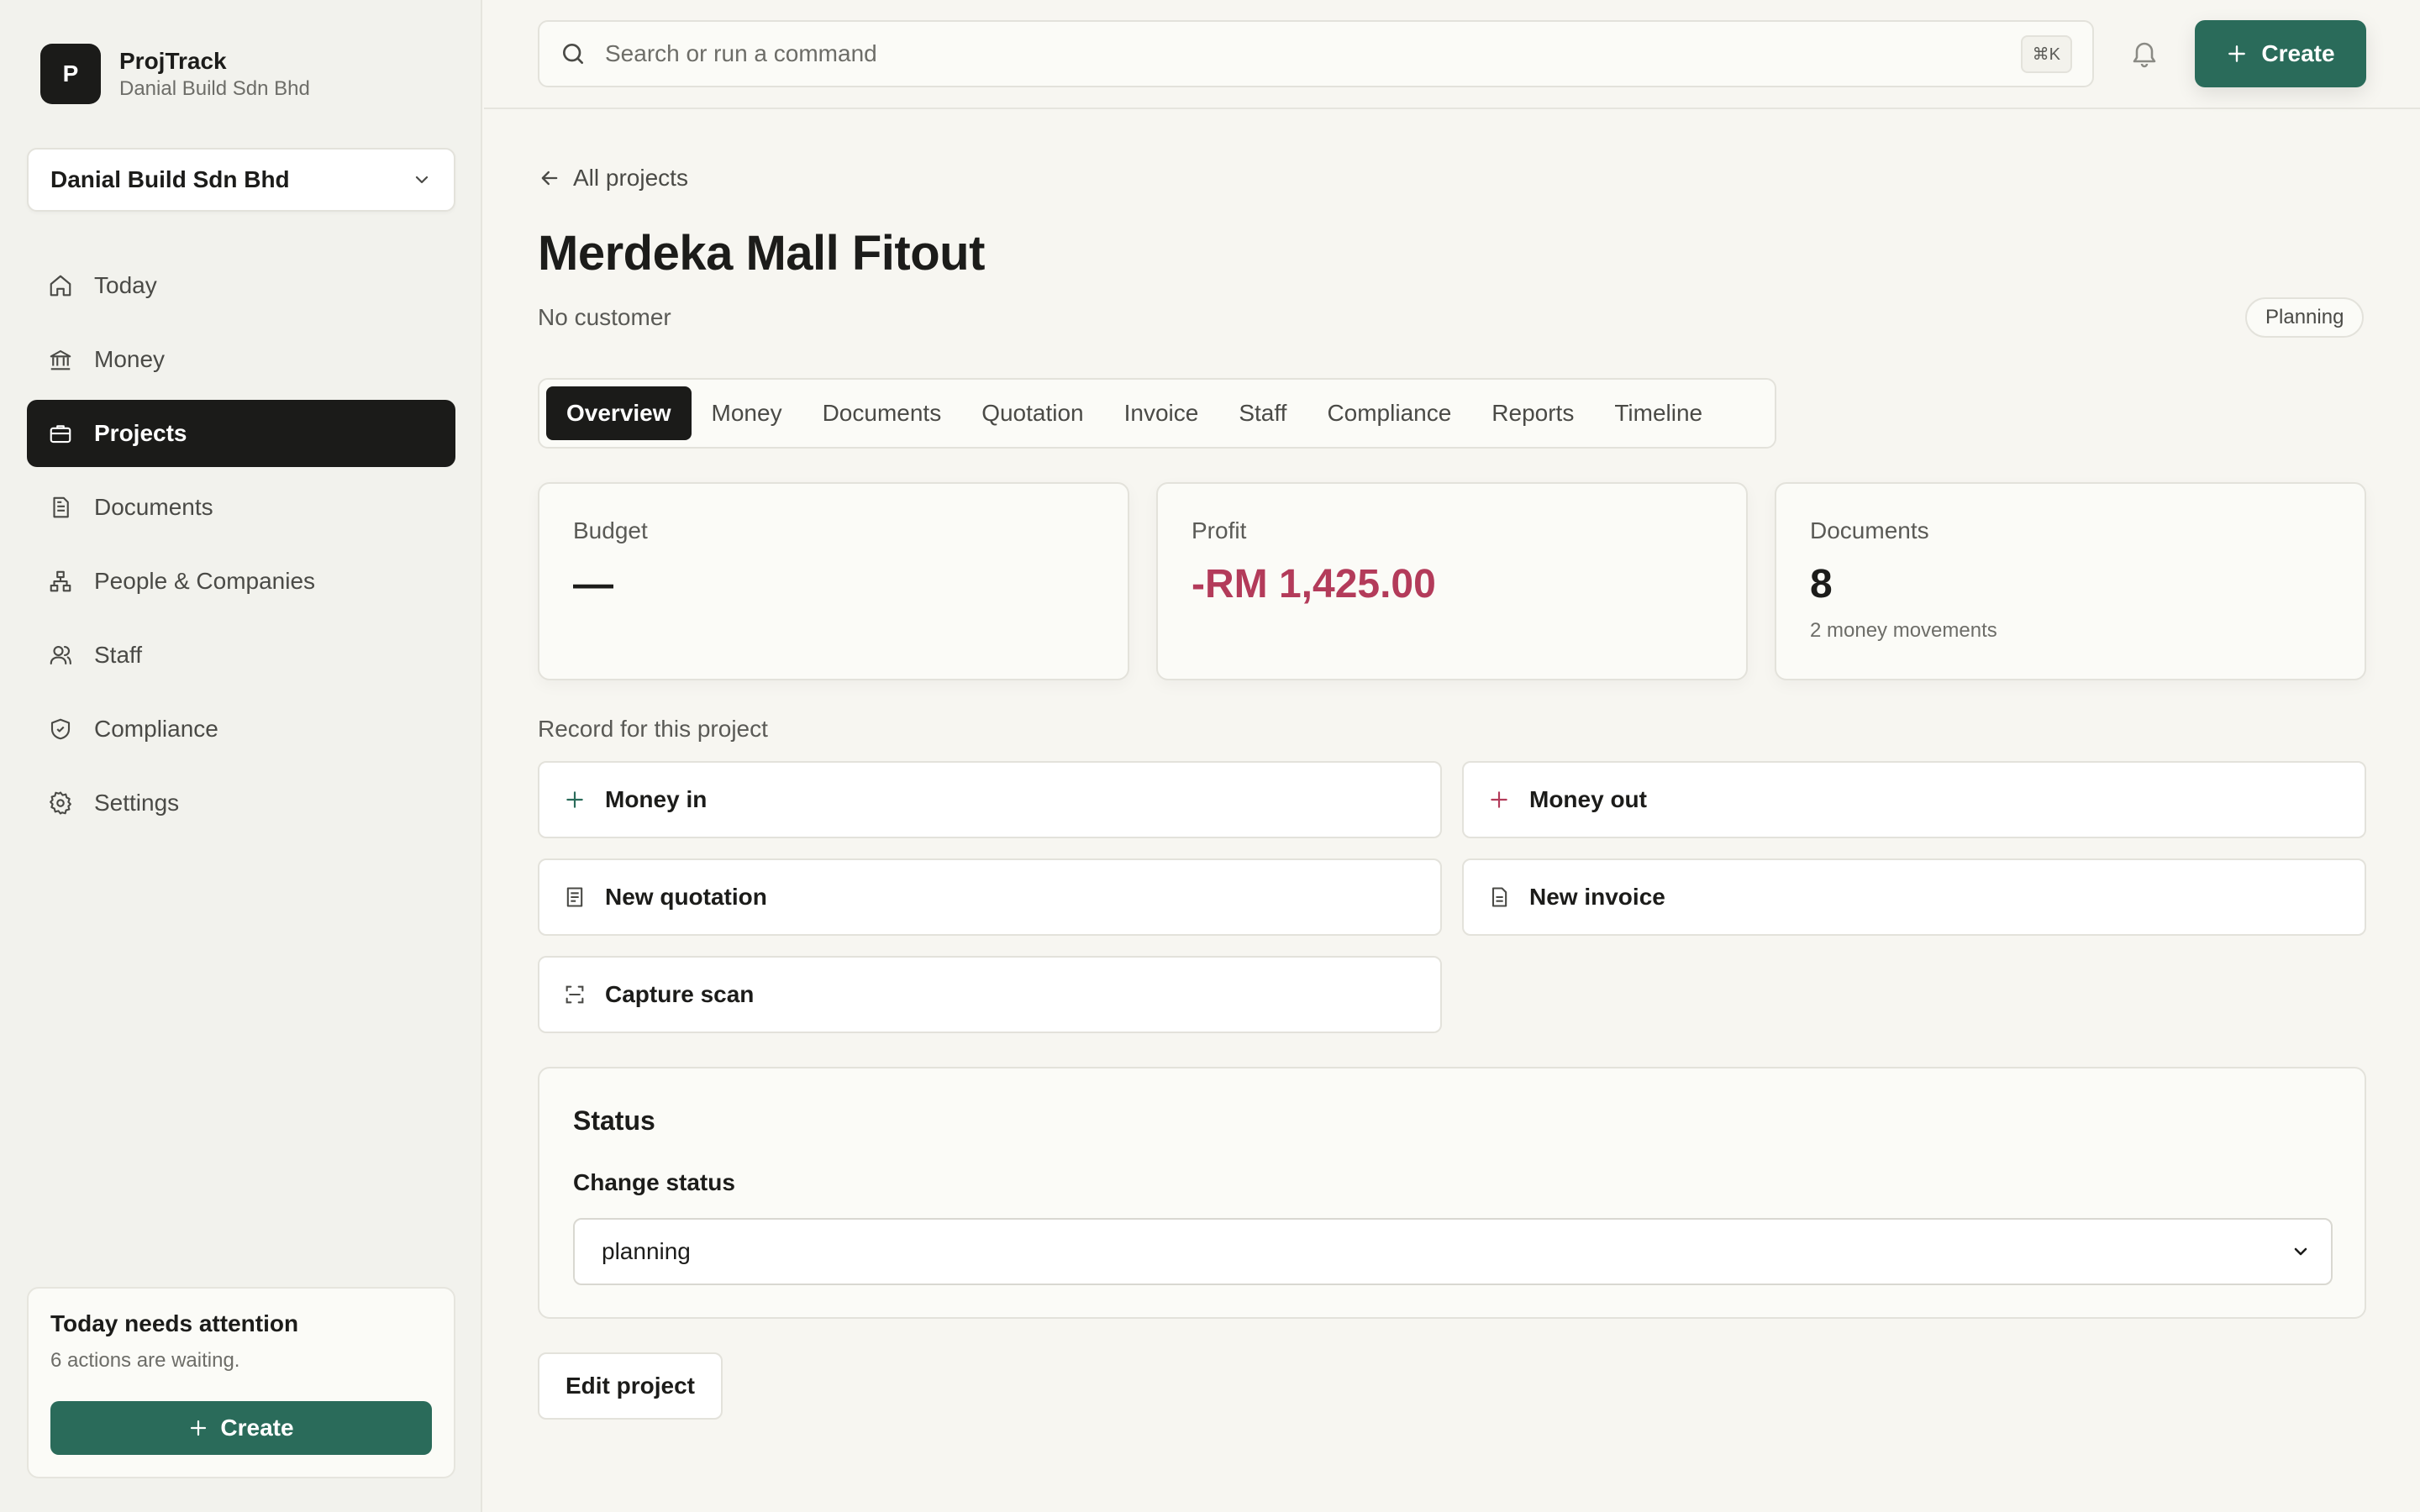 The width and height of the screenshot is (2420, 1512). What do you see at coordinates (646, 1251) in the screenshot?
I see `status-select-value: planning` at bounding box center [646, 1251].